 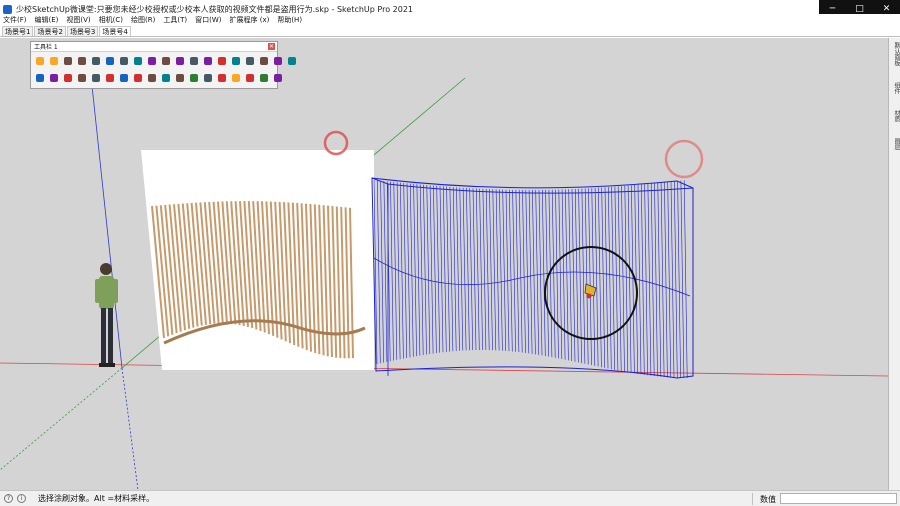 I want to click on menu-view: 视图(V), so click(x=78, y=20).